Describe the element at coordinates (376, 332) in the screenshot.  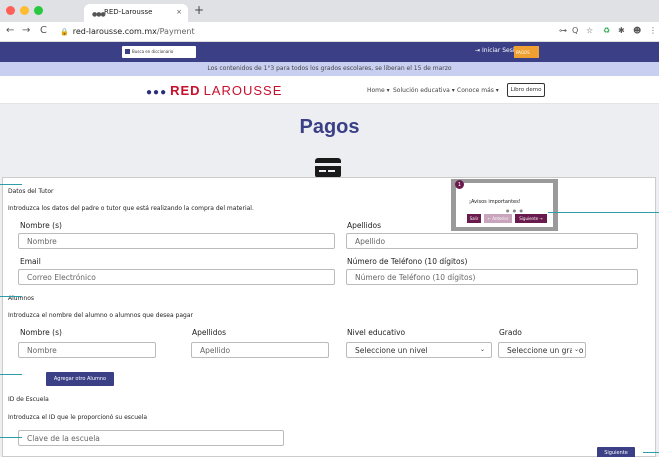
I see `nivel-educativo-label: Nivel educativo` at that location.